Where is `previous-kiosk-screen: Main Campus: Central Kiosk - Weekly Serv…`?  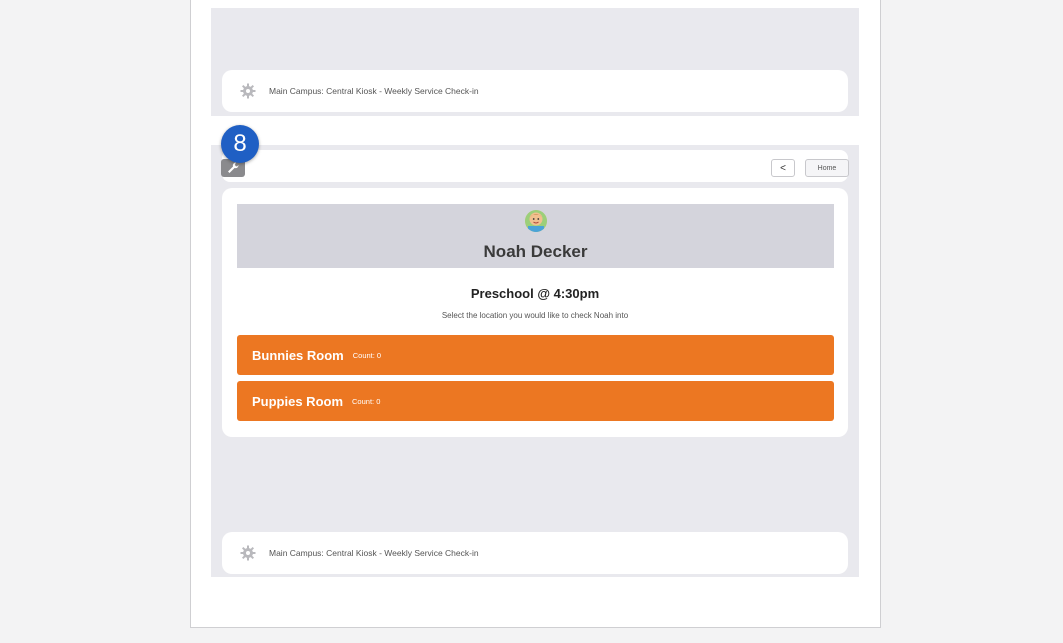
previous-kiosk-screen: Main Campus: Central Kiosk - Weekly Serv… is located at coordinates (535, 62).